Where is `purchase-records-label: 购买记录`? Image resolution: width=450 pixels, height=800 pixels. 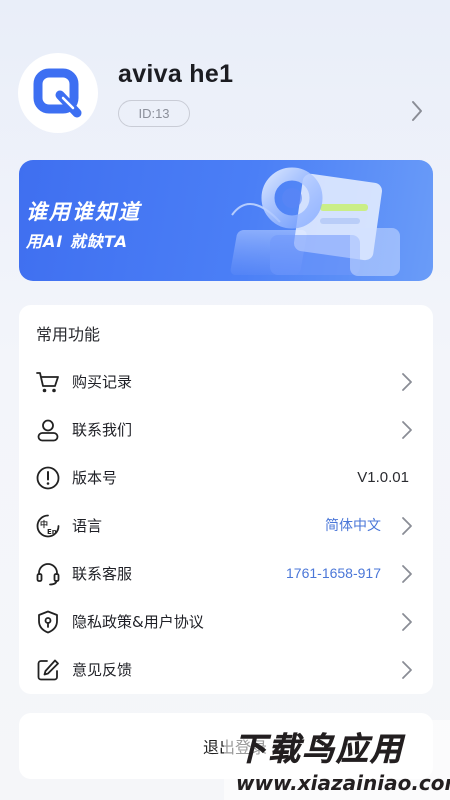 purchase-records-label: 购买记录 is located at coordinates (102, 381).